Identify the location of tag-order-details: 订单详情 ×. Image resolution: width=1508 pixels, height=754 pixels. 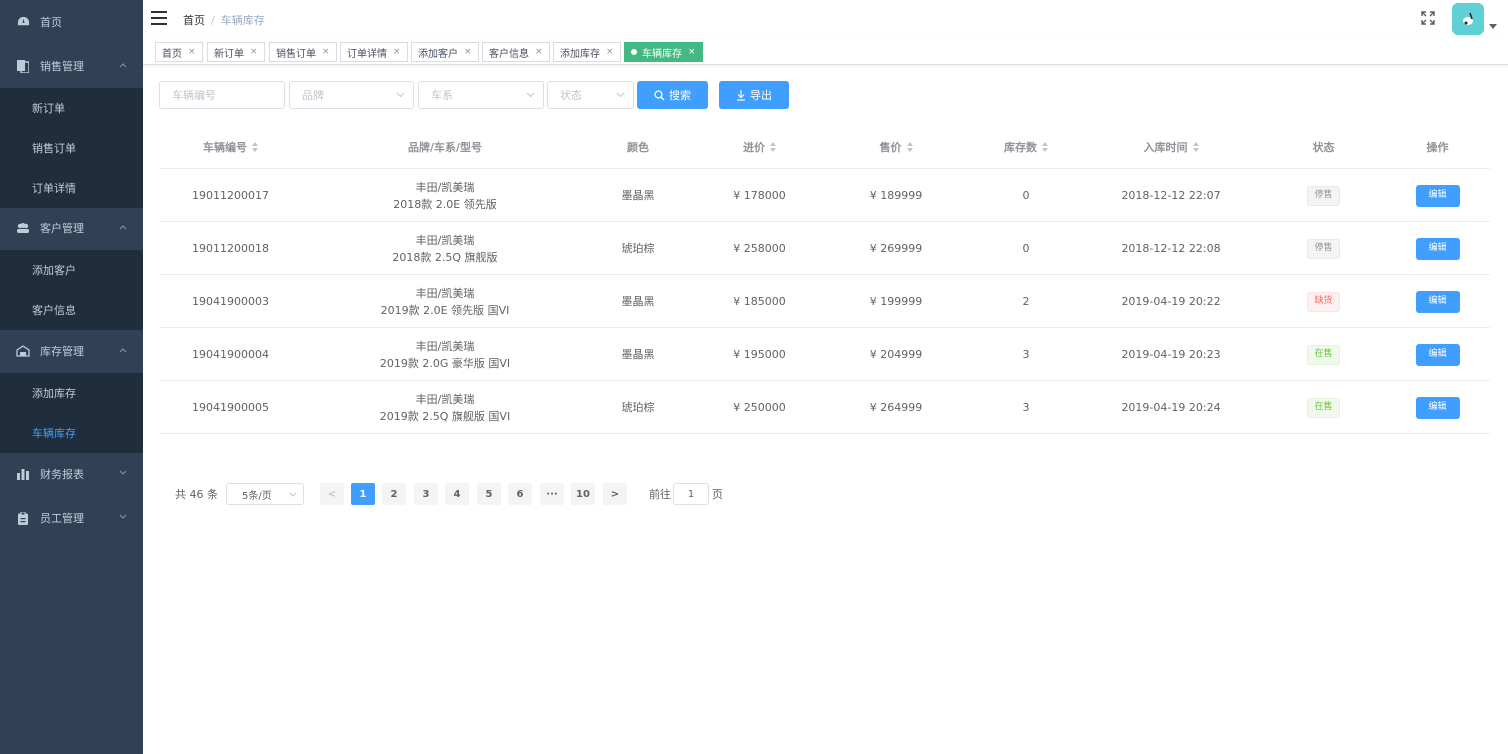
(374, 52).